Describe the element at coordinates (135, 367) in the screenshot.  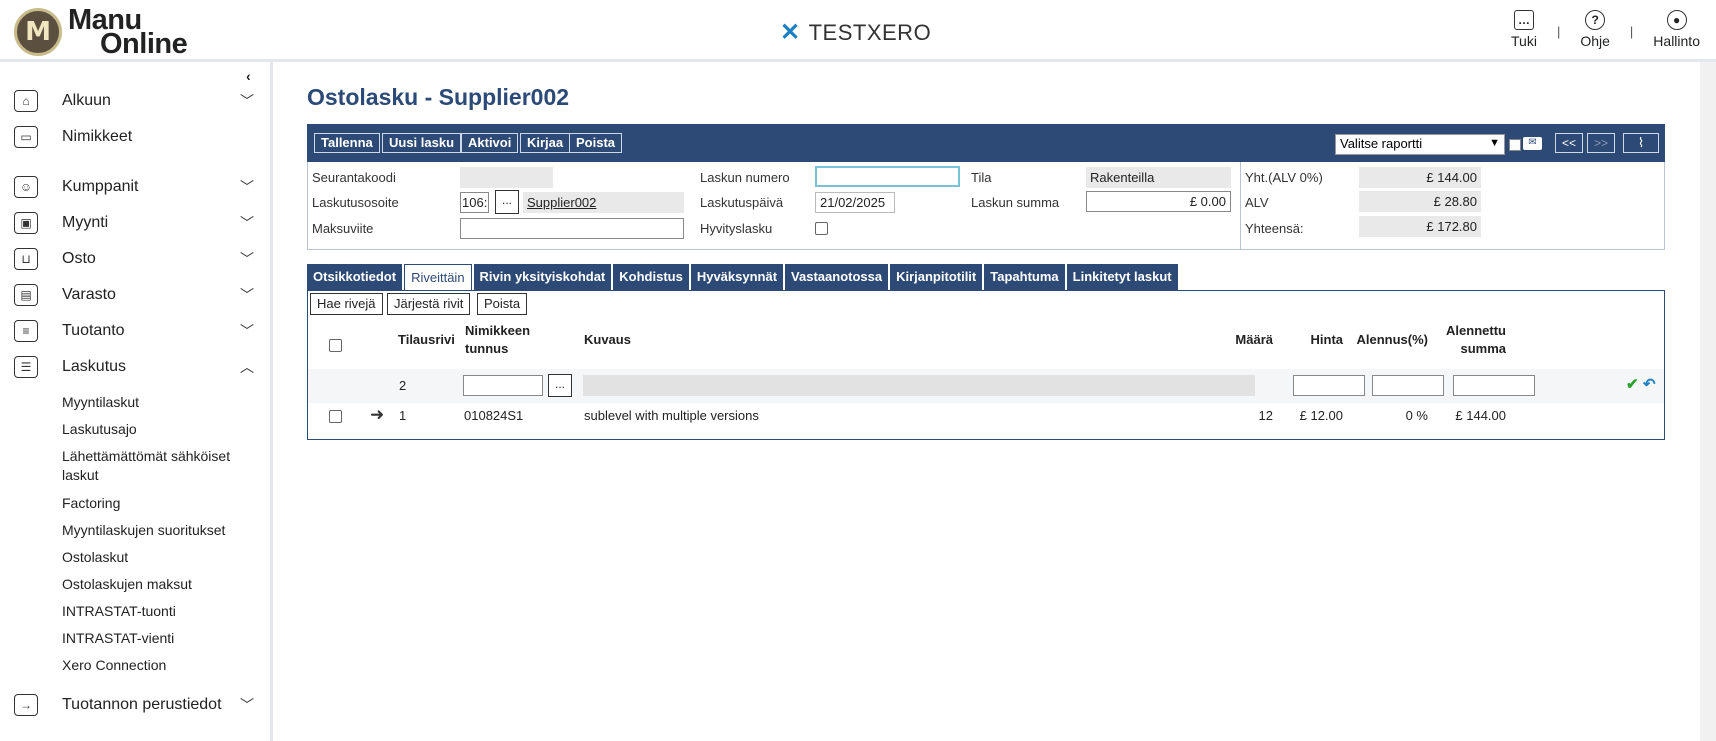
I see `sidebar-item-laskutus: ☰ Laskutus ︿` at that location.